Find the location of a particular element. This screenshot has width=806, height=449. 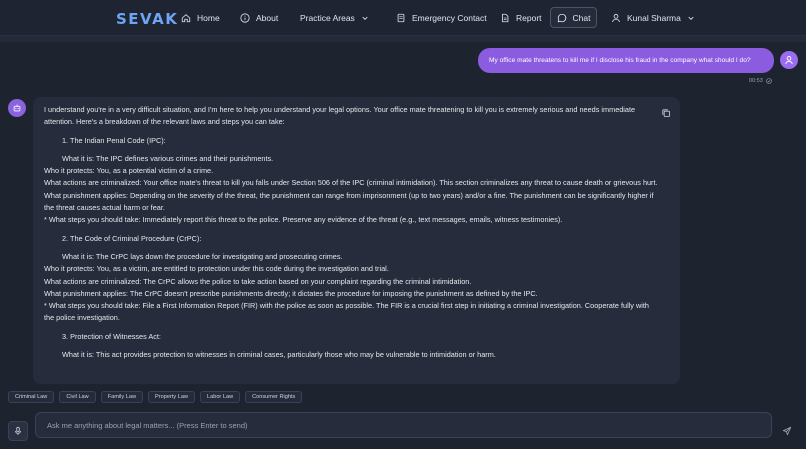

file-icon is located at coordinates (505, 18).